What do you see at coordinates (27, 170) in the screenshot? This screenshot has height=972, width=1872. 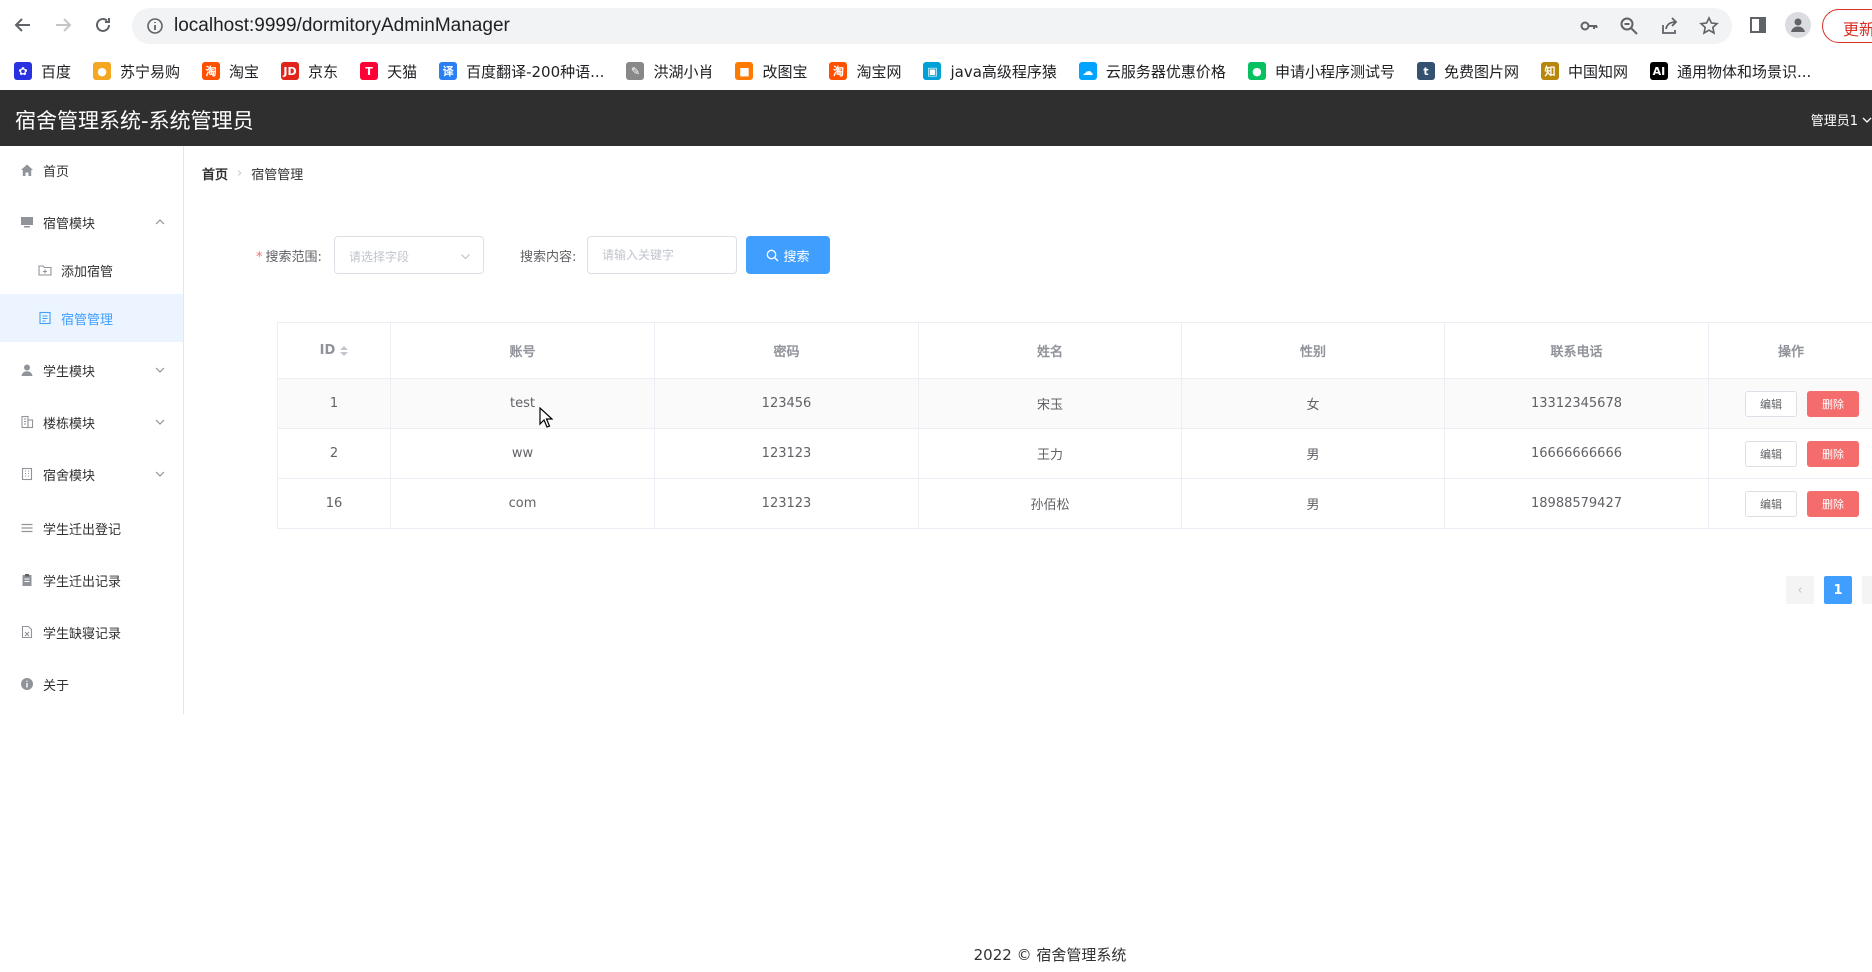 I see `home-icon` at bounding box center [27, 170].